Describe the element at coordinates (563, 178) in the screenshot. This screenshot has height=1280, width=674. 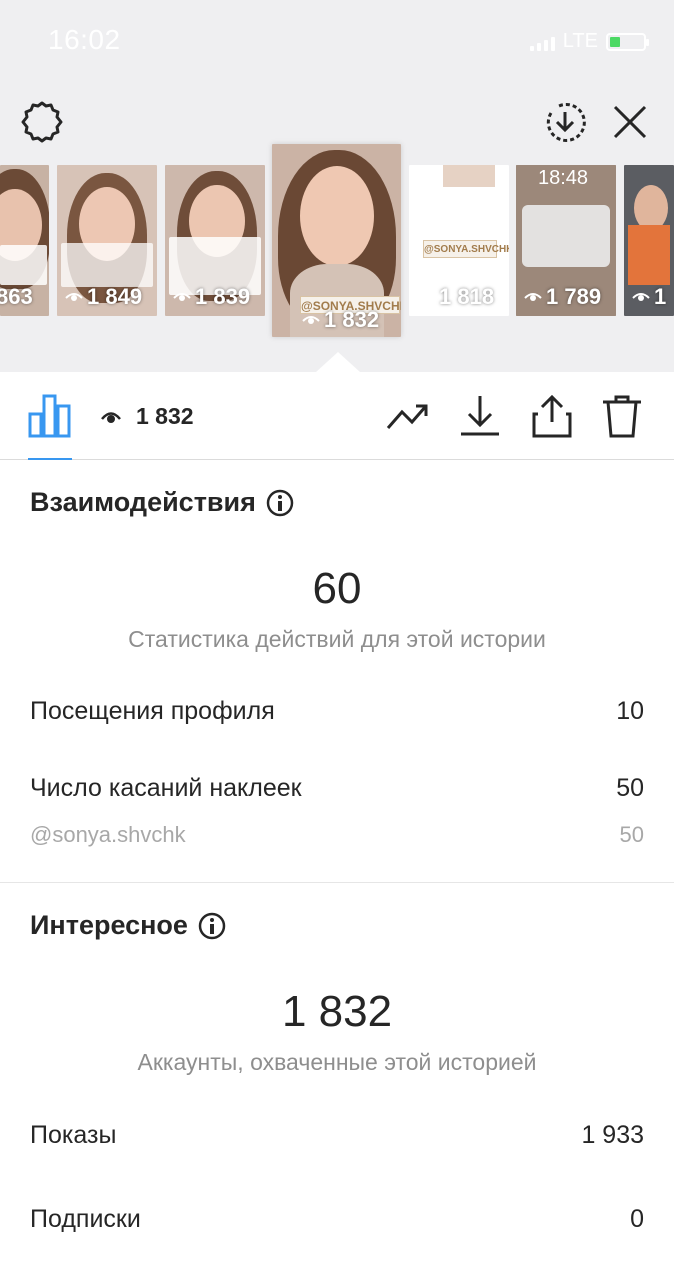
I see `story-clock: 18:48` at that location.